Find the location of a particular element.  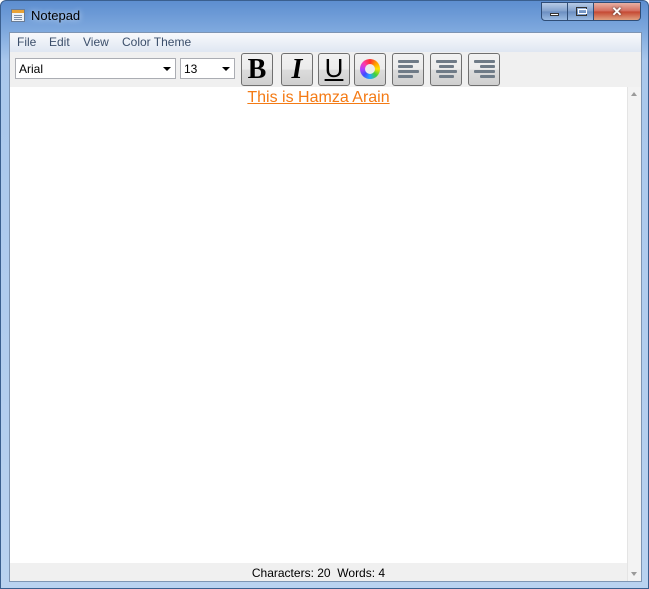

menu-edit: Edit is located at coordinates (59, 42).